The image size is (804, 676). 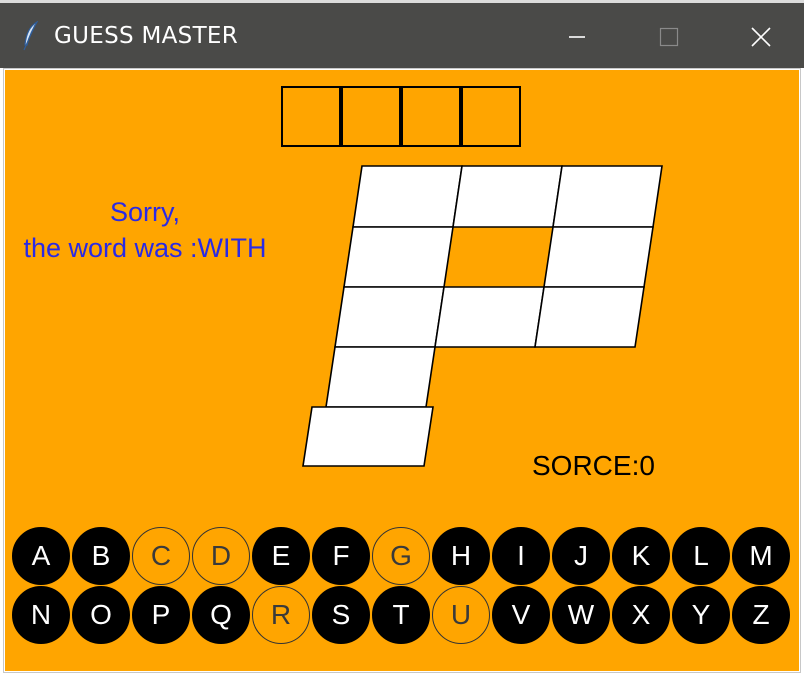 What do you see at coordinates (161, 615) in the screenshot?
I see `letter-key-p: P` at bounding box center [161, 615].